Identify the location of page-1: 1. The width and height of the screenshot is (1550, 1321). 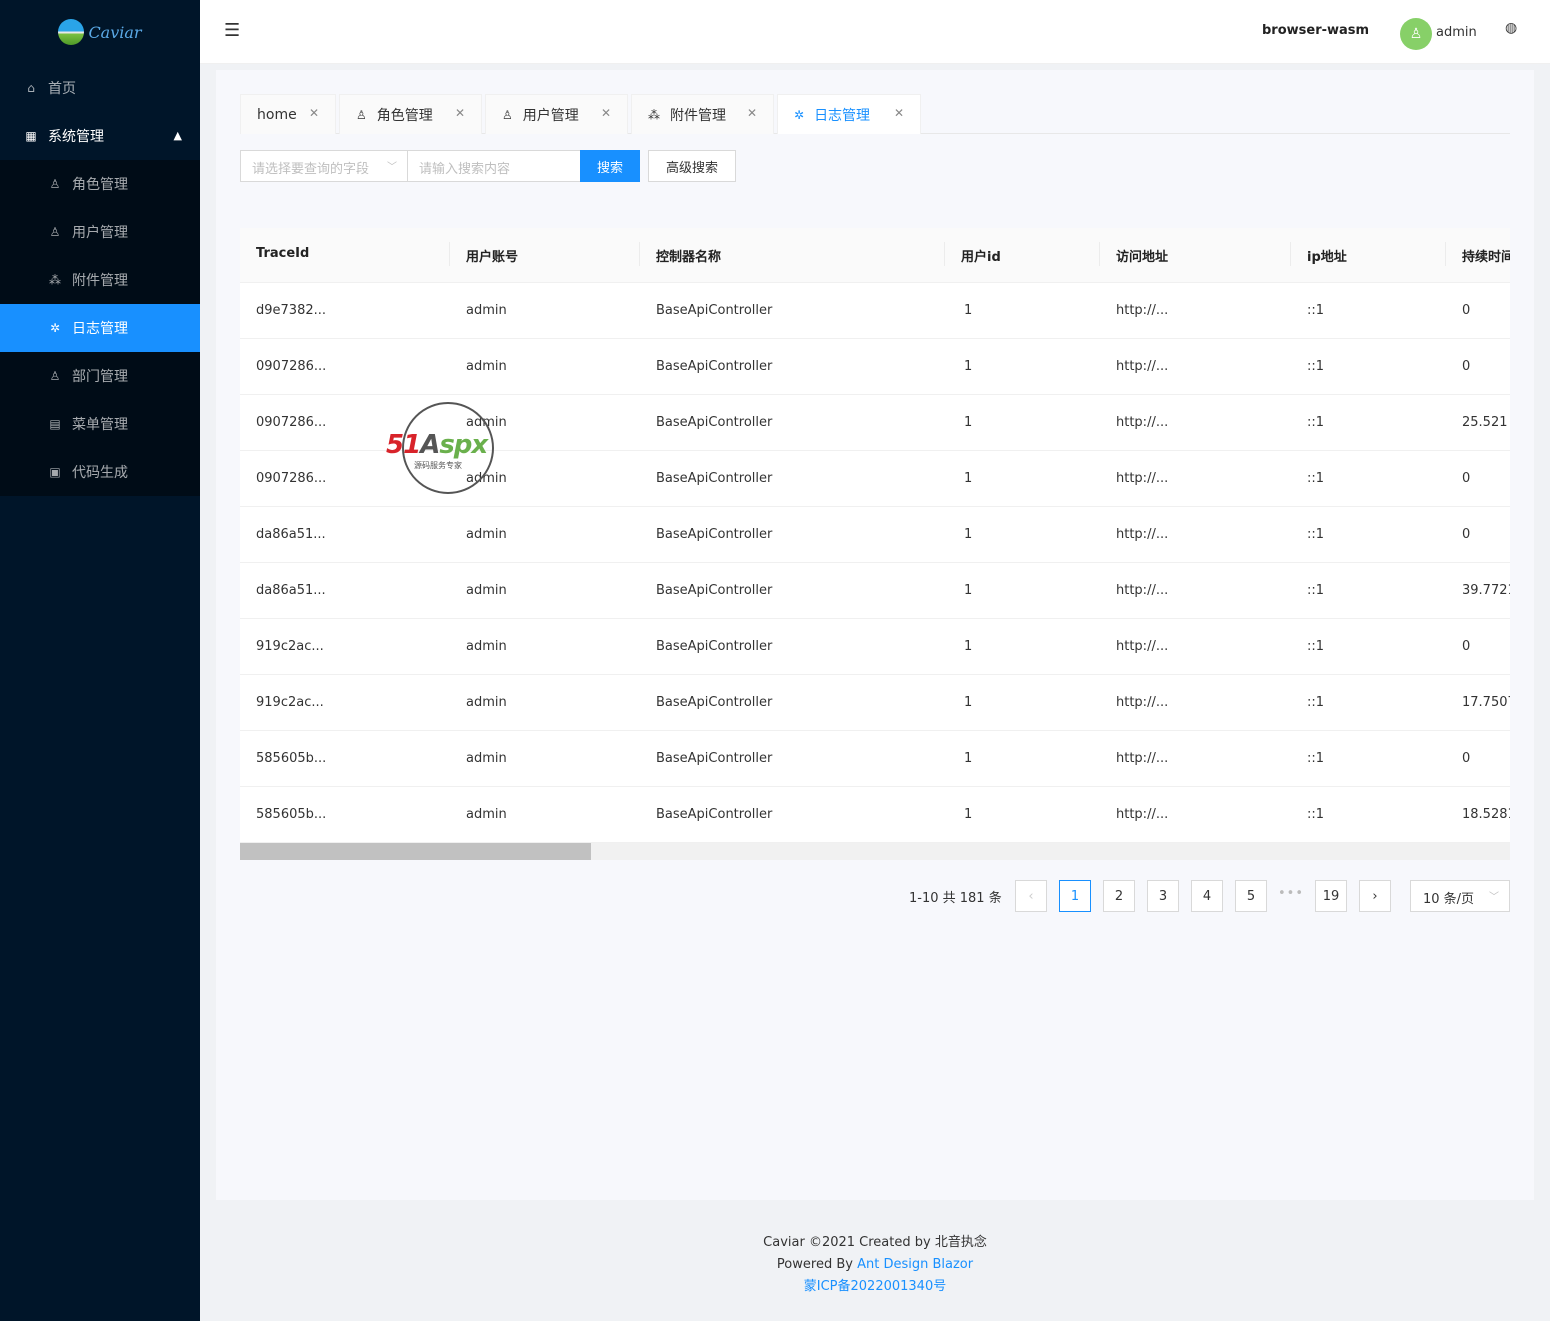
(1075, 896).